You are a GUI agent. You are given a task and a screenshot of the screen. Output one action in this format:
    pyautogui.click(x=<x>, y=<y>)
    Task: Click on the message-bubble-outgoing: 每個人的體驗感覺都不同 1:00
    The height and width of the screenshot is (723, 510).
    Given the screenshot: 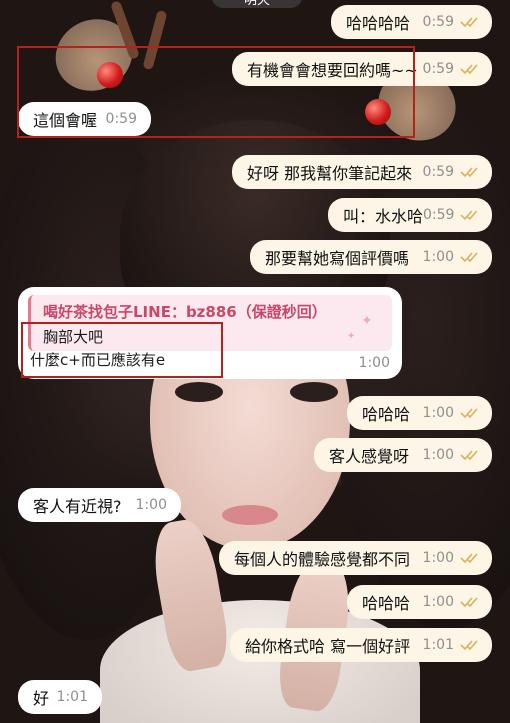 What is the action you would take?
    pyautogui.click(x=355, y=558)
    